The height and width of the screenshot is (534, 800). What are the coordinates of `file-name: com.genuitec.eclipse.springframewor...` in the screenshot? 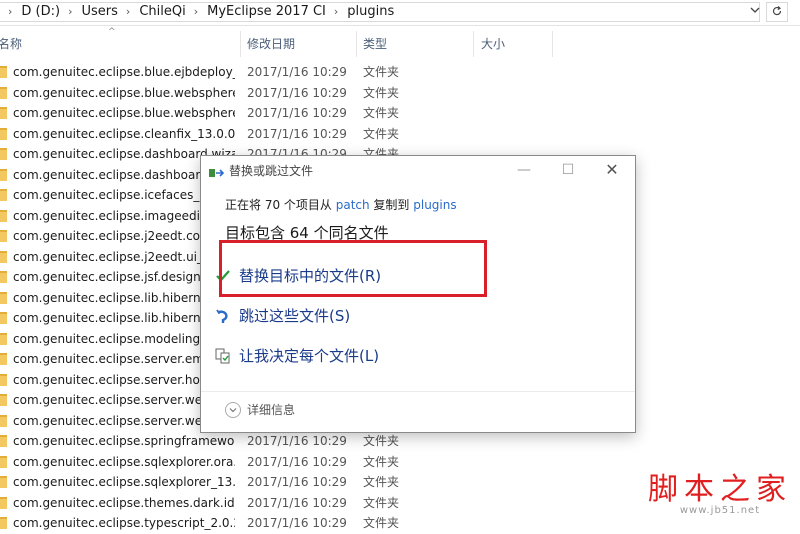 It's located at (124, 441).